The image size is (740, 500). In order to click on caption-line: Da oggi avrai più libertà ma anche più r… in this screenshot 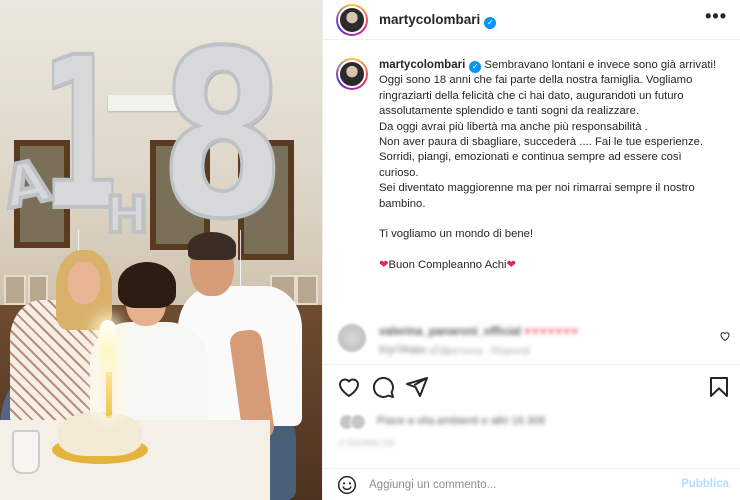, I will do `click(513, 126)`.